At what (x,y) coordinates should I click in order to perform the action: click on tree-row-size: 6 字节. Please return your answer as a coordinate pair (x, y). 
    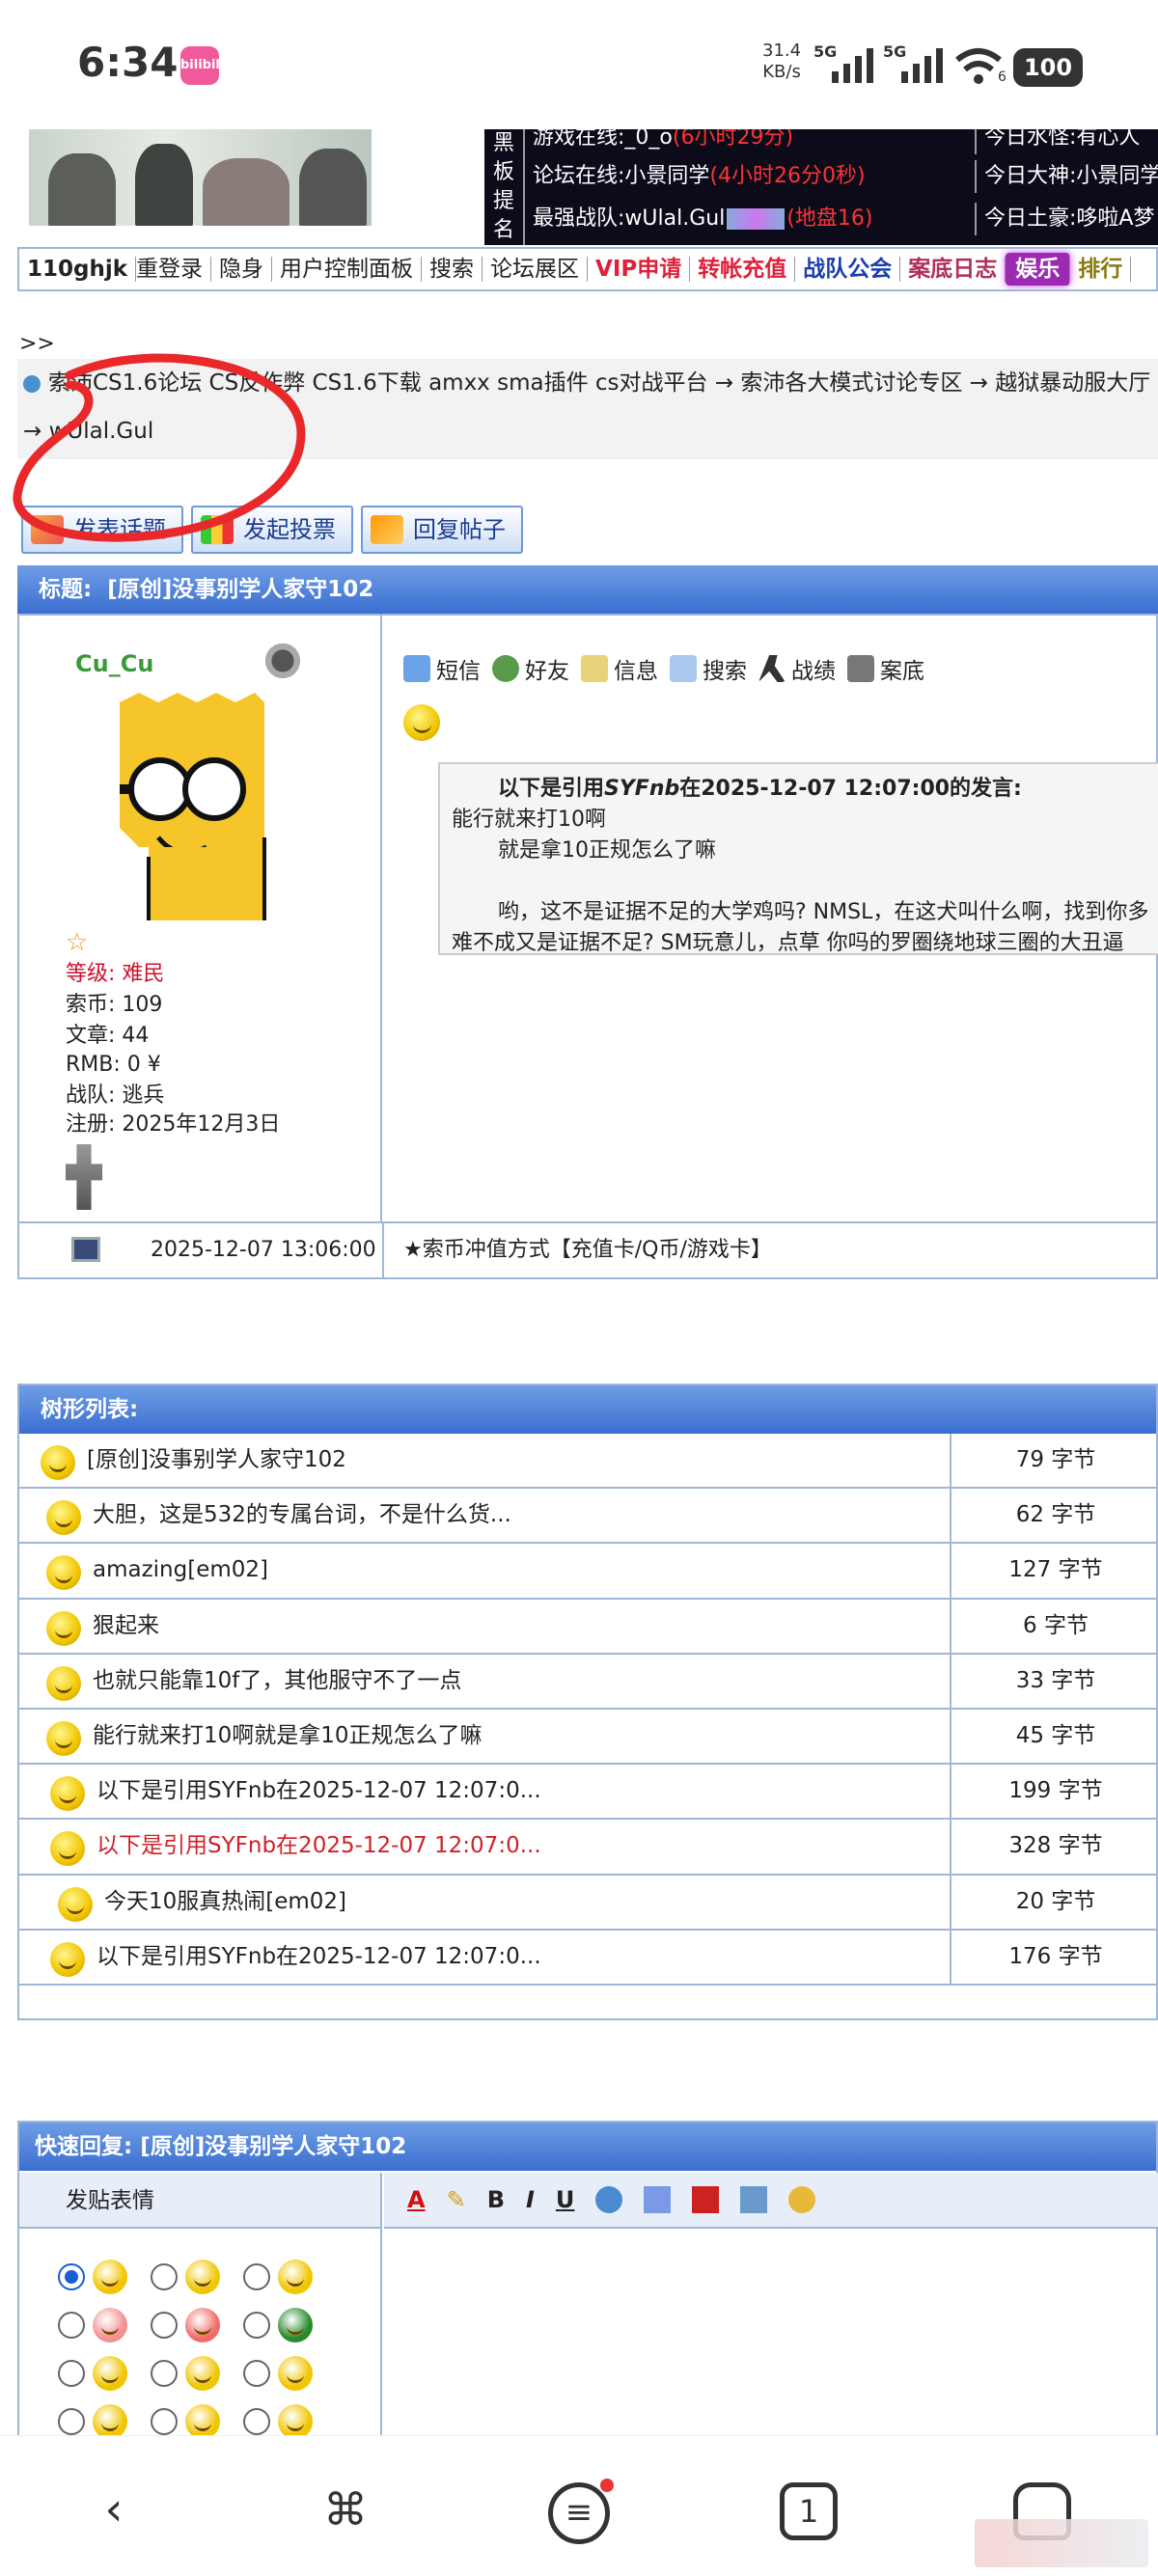
    Looking at the image, I should click on (1054, 1627).